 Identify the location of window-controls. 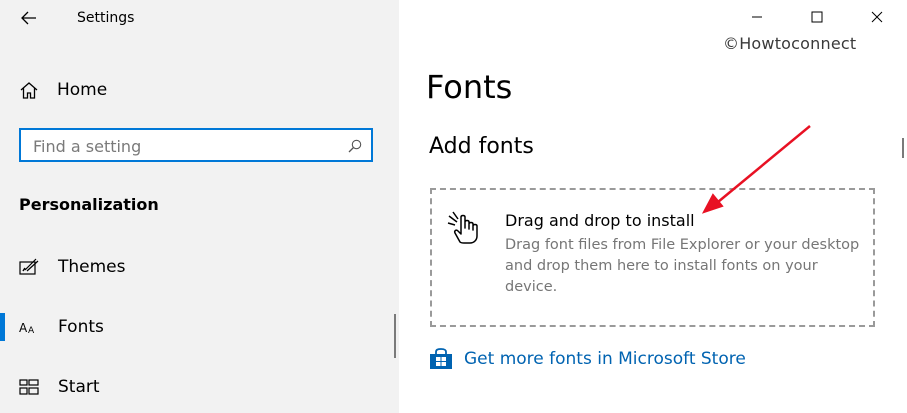
(817, 17).